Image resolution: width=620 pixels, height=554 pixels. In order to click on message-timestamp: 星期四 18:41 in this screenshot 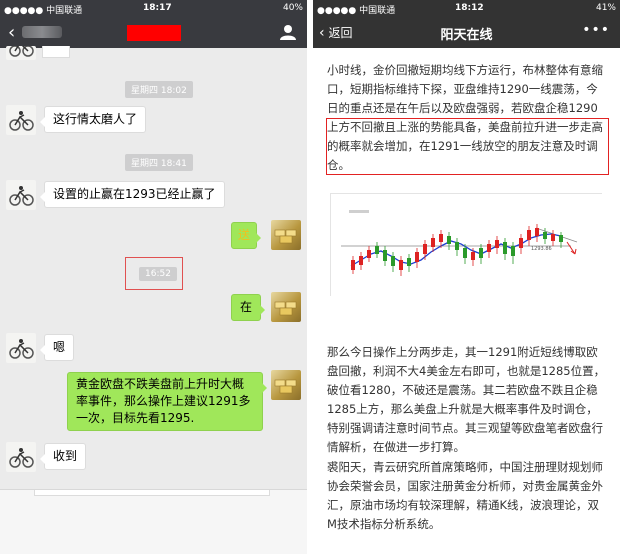, I will do `click(159, 162)`.